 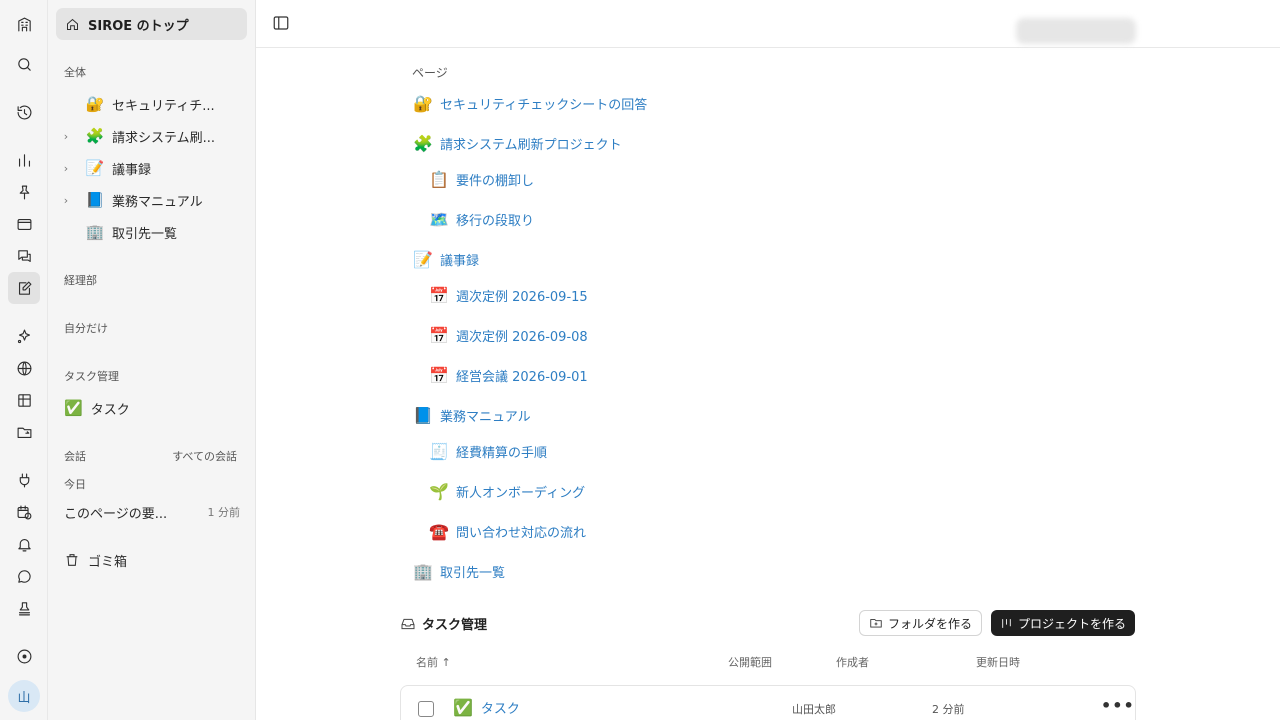 I want to click on section-label-private: 自分だけ, so click(x=86, y=328).